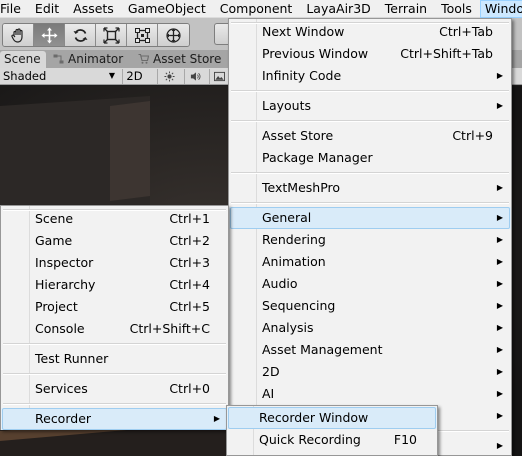 The image size is (522, 456). I want to click on menu-item-textmeshpro: TextMeshPro ▶, so click(370, 188).